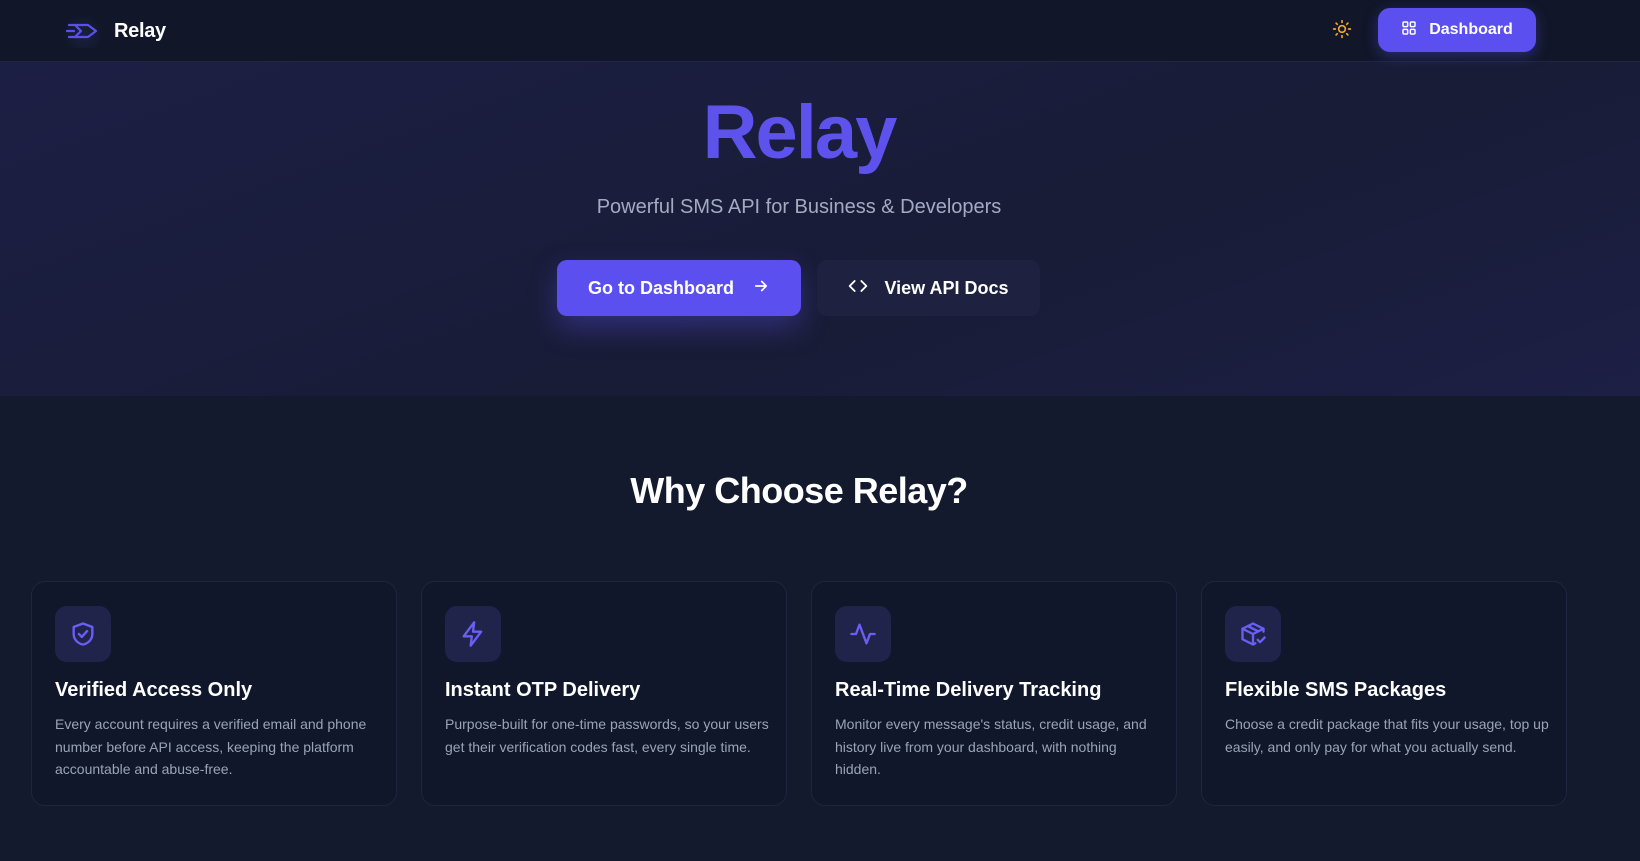 The image size is (1640, 861). I want to click on activity-icon, so click(863, 634).